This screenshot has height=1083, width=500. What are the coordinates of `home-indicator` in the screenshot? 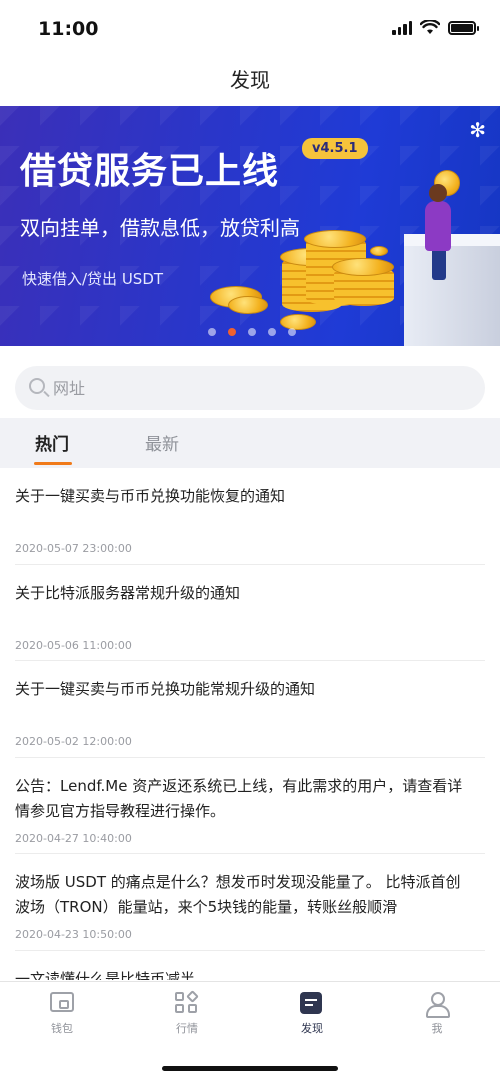 It's located at (250, 1068).